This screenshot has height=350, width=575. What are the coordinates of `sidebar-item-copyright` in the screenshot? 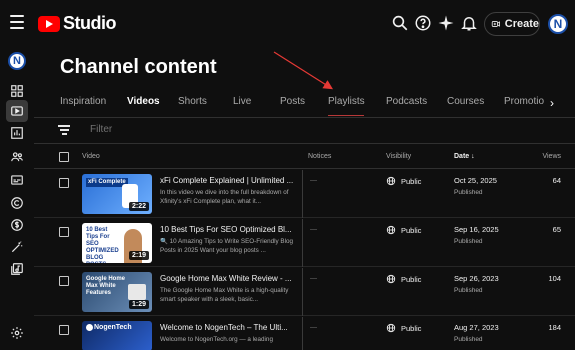 It's located at (17, 203).